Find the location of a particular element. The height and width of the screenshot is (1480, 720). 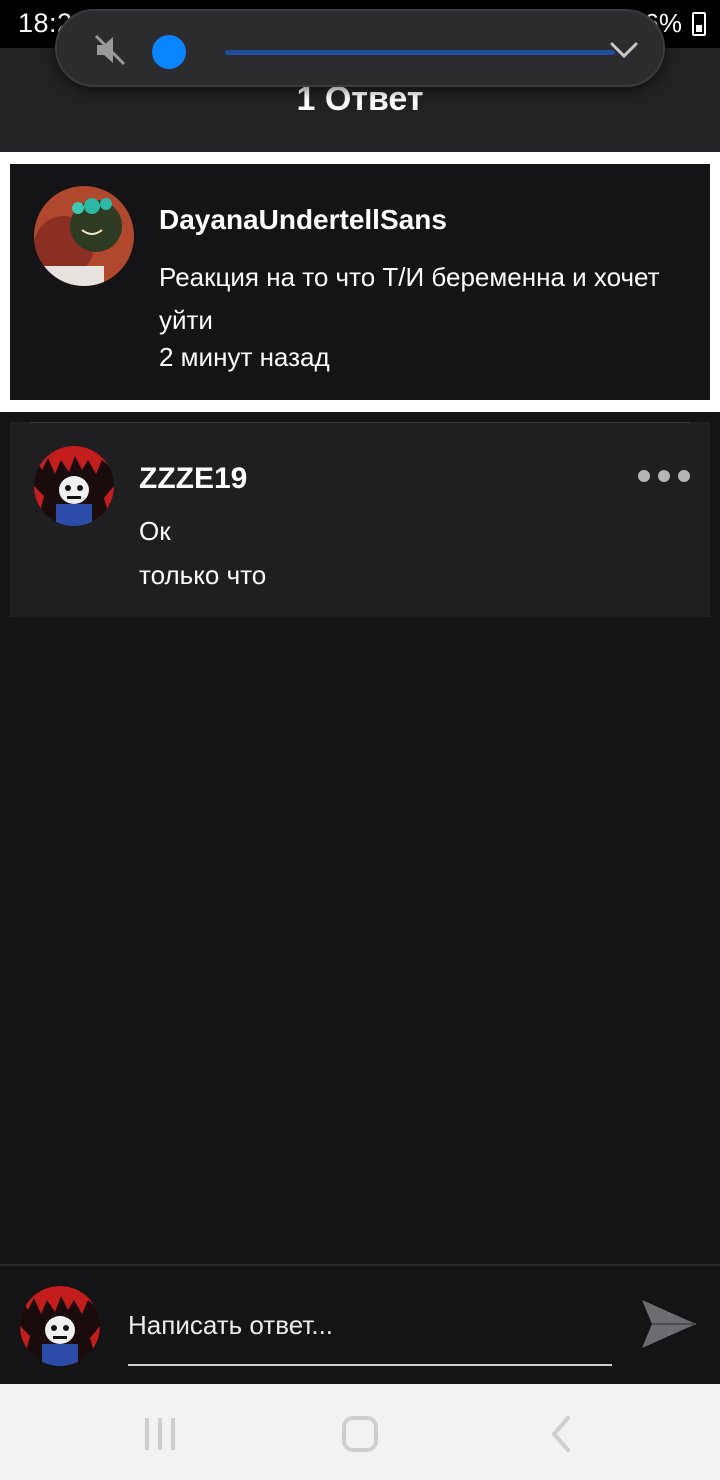

reply-text: Ок is located at coordinates (155, 531).